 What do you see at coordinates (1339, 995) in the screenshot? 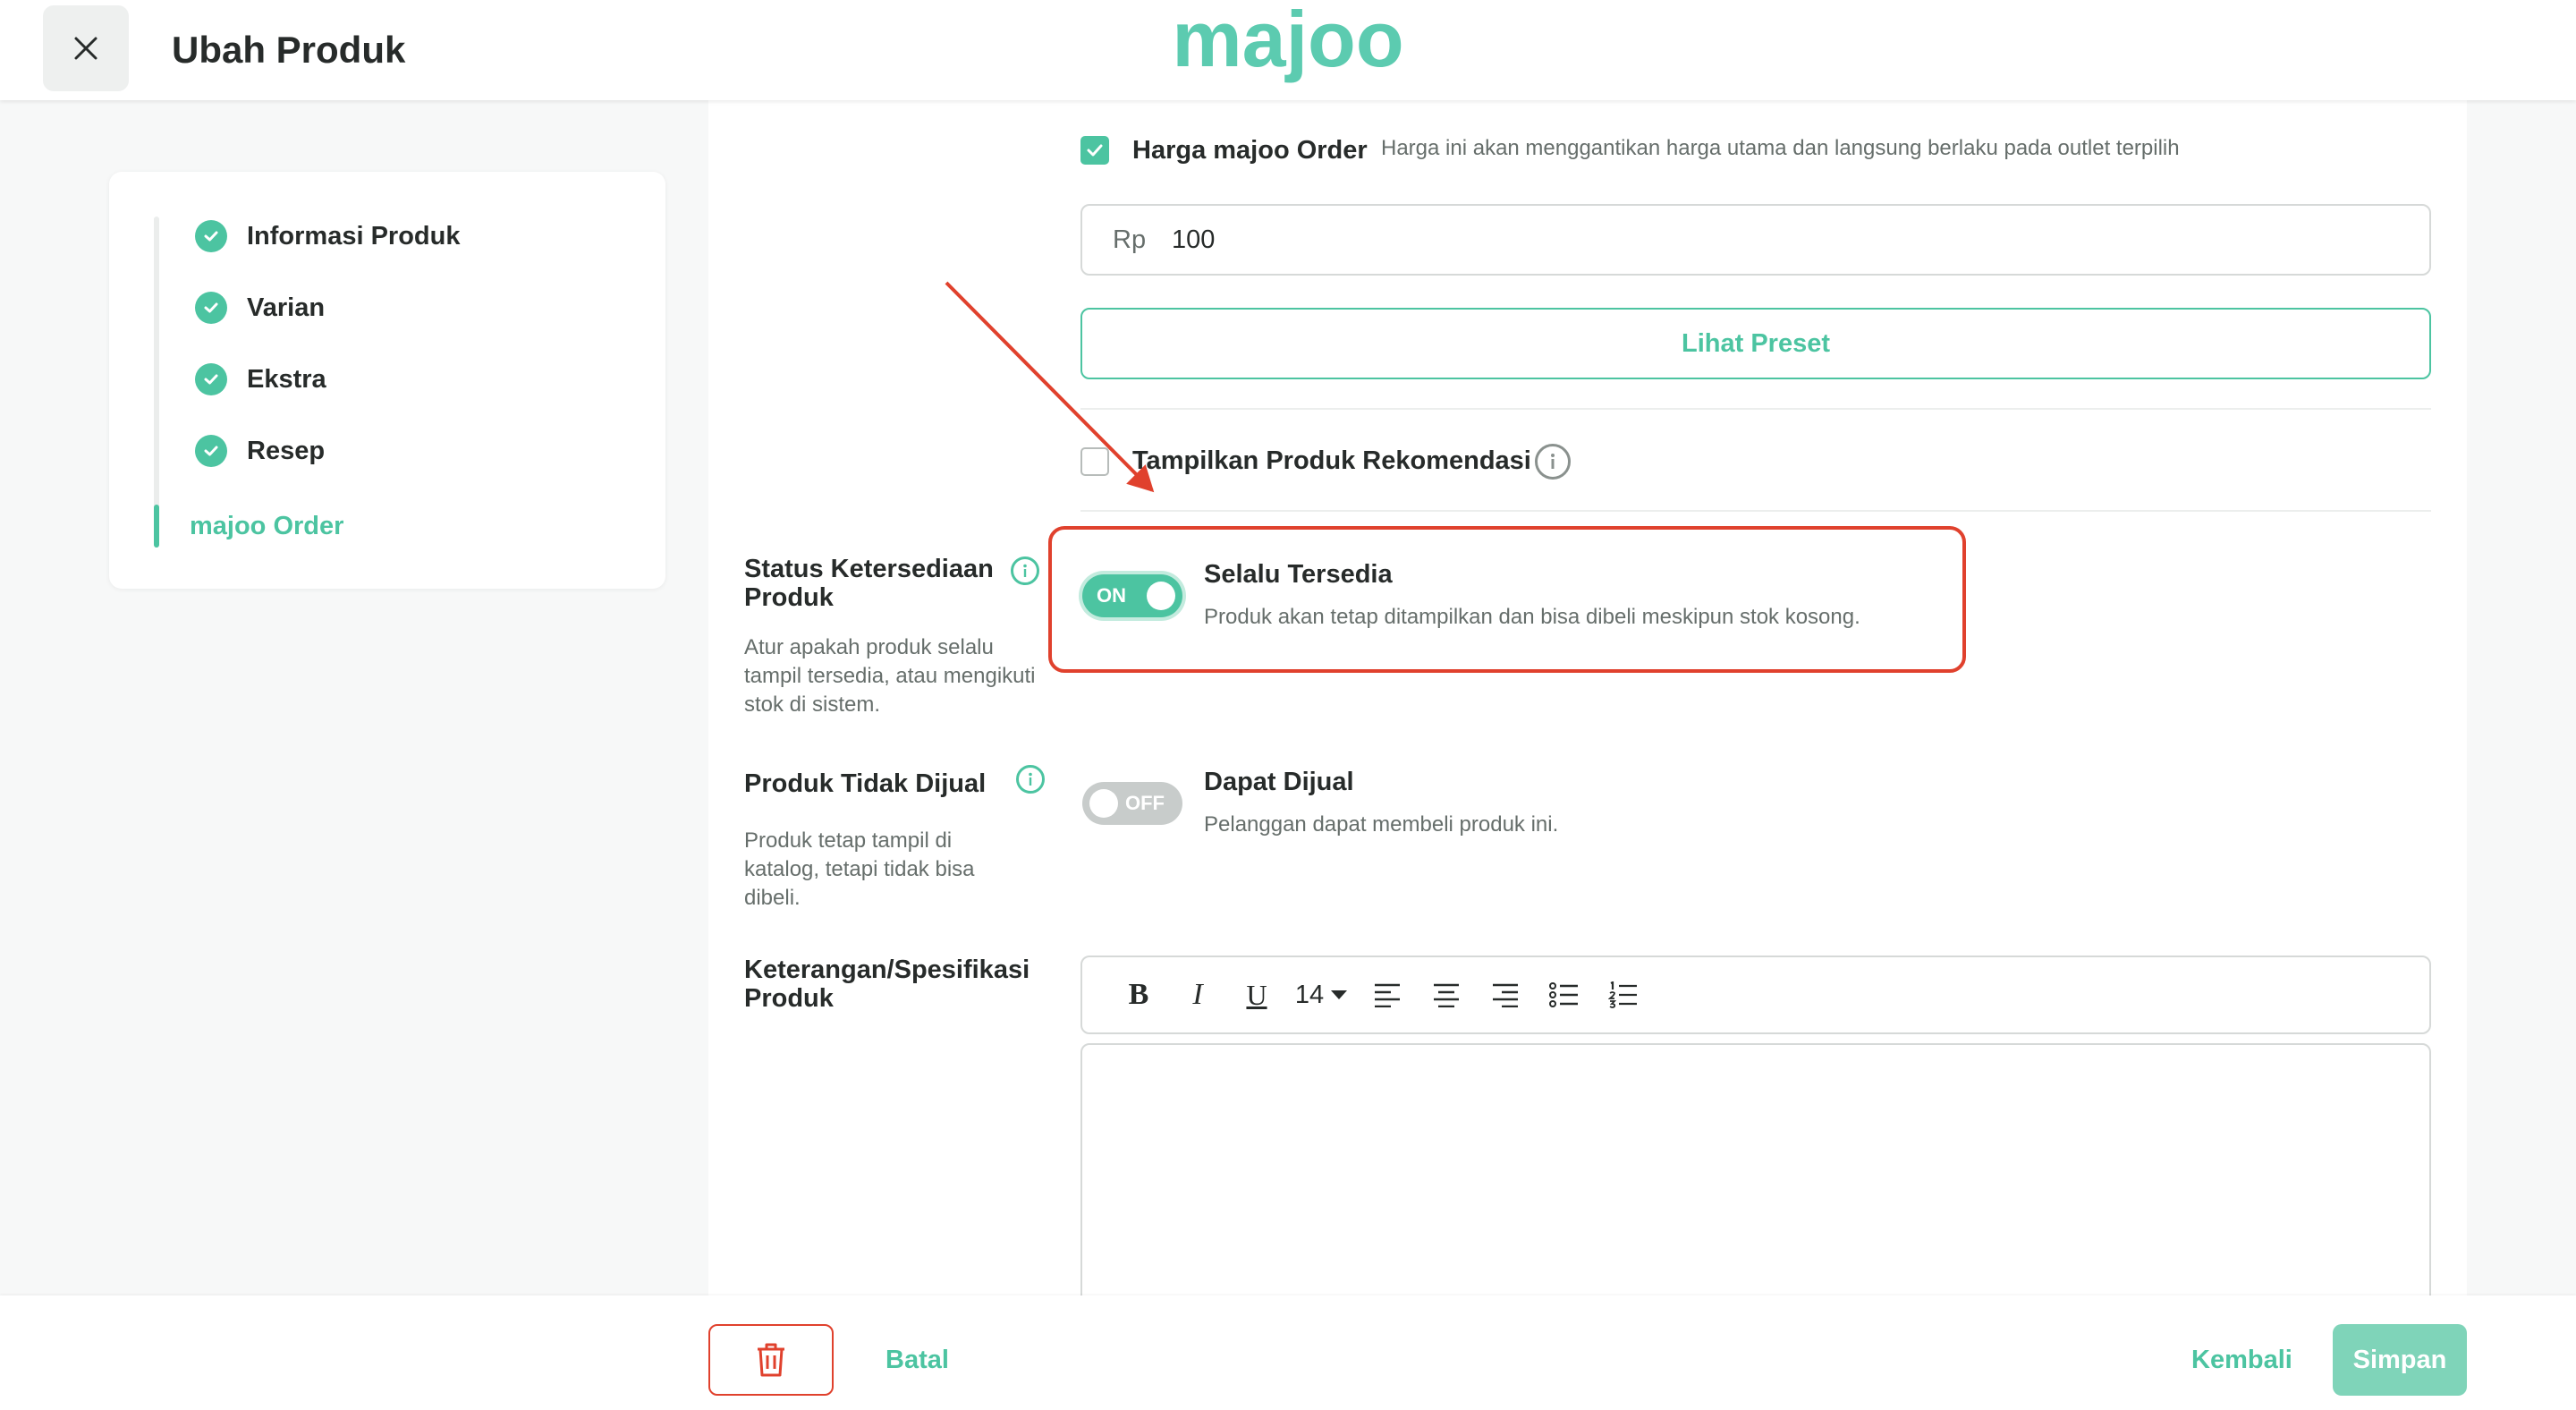
I see `caret-down-icon` at bounding box center [1339, 995].